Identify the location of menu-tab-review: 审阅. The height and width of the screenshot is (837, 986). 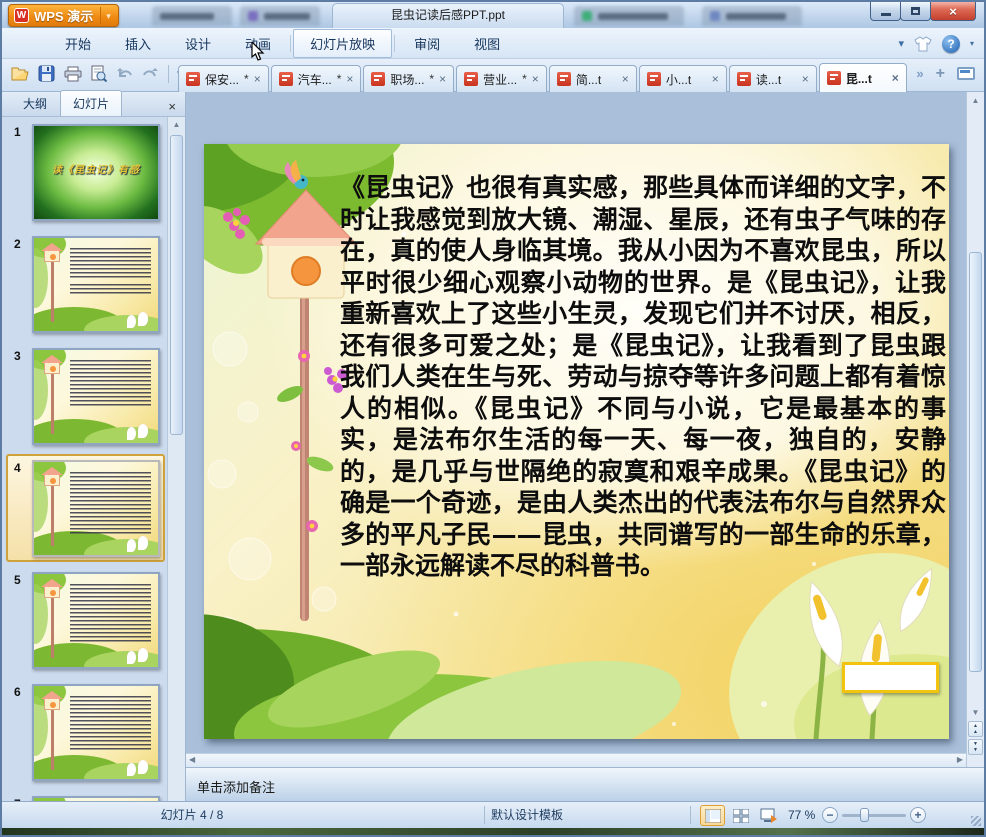
(427, 43).